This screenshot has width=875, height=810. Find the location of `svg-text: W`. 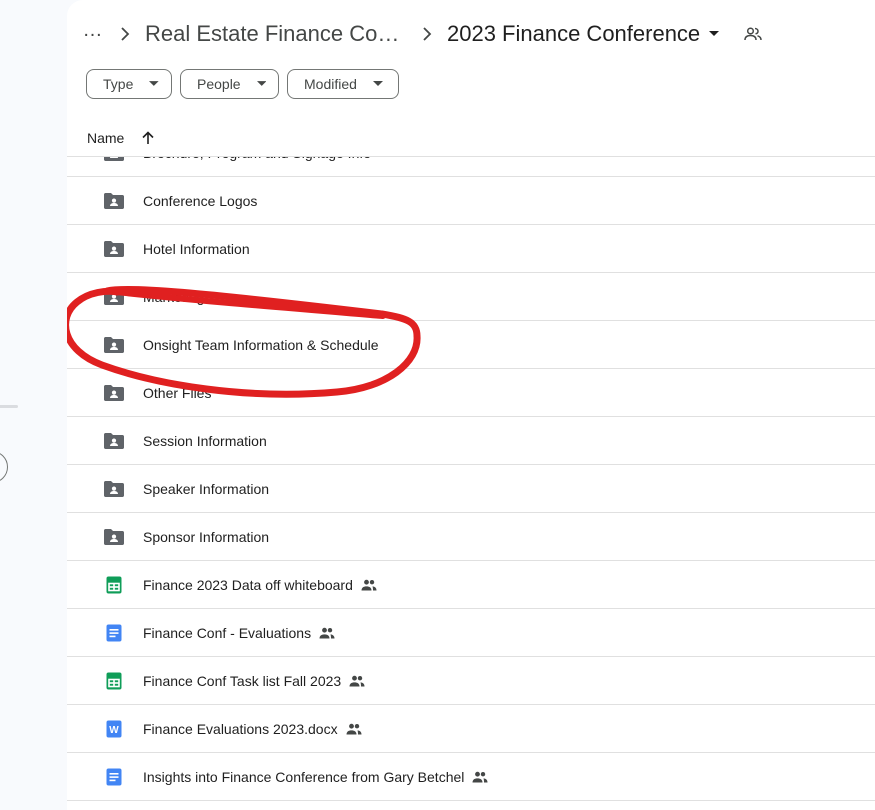

svg-text: W is located at coordinates (114, 730).